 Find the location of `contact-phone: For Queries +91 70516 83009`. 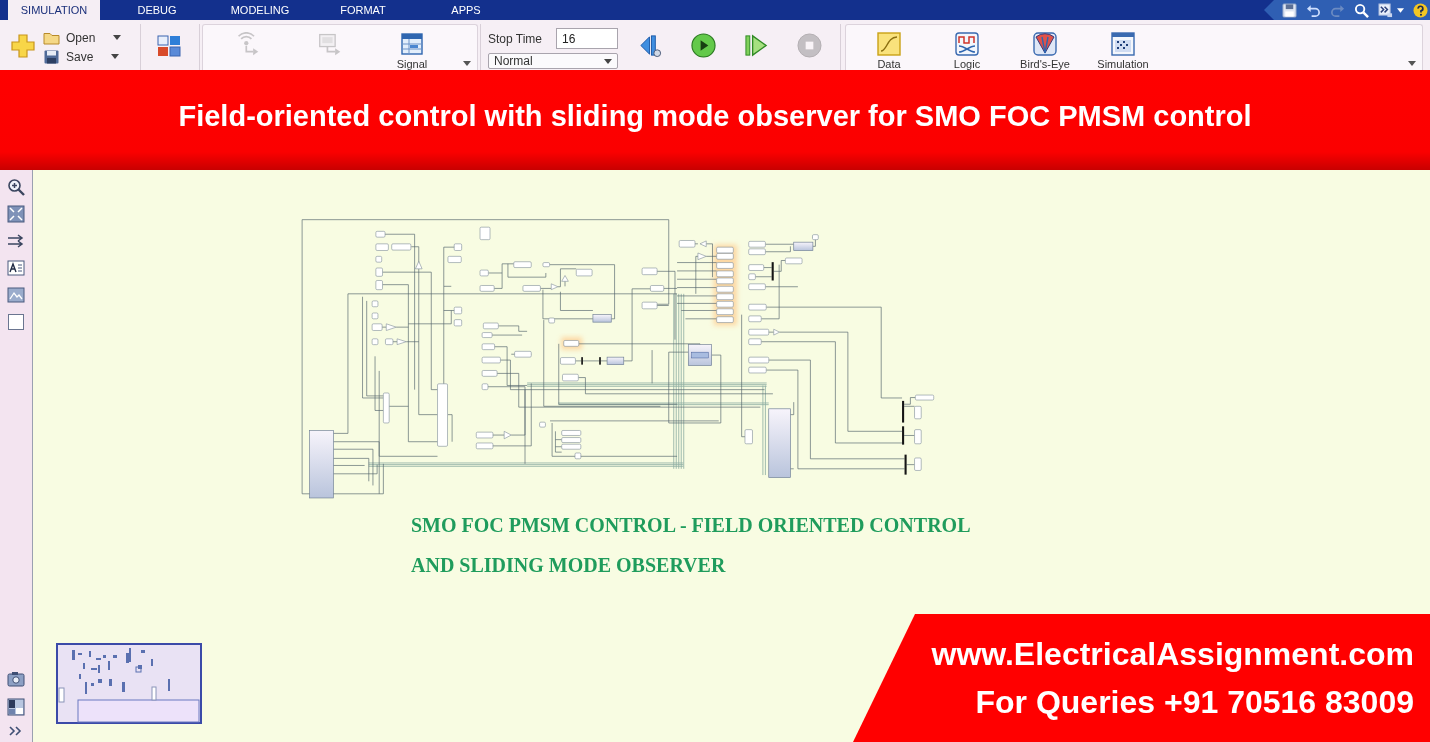

contact-phone: For Queries +91 70516 83009 is located at coordinates (1194, 702).